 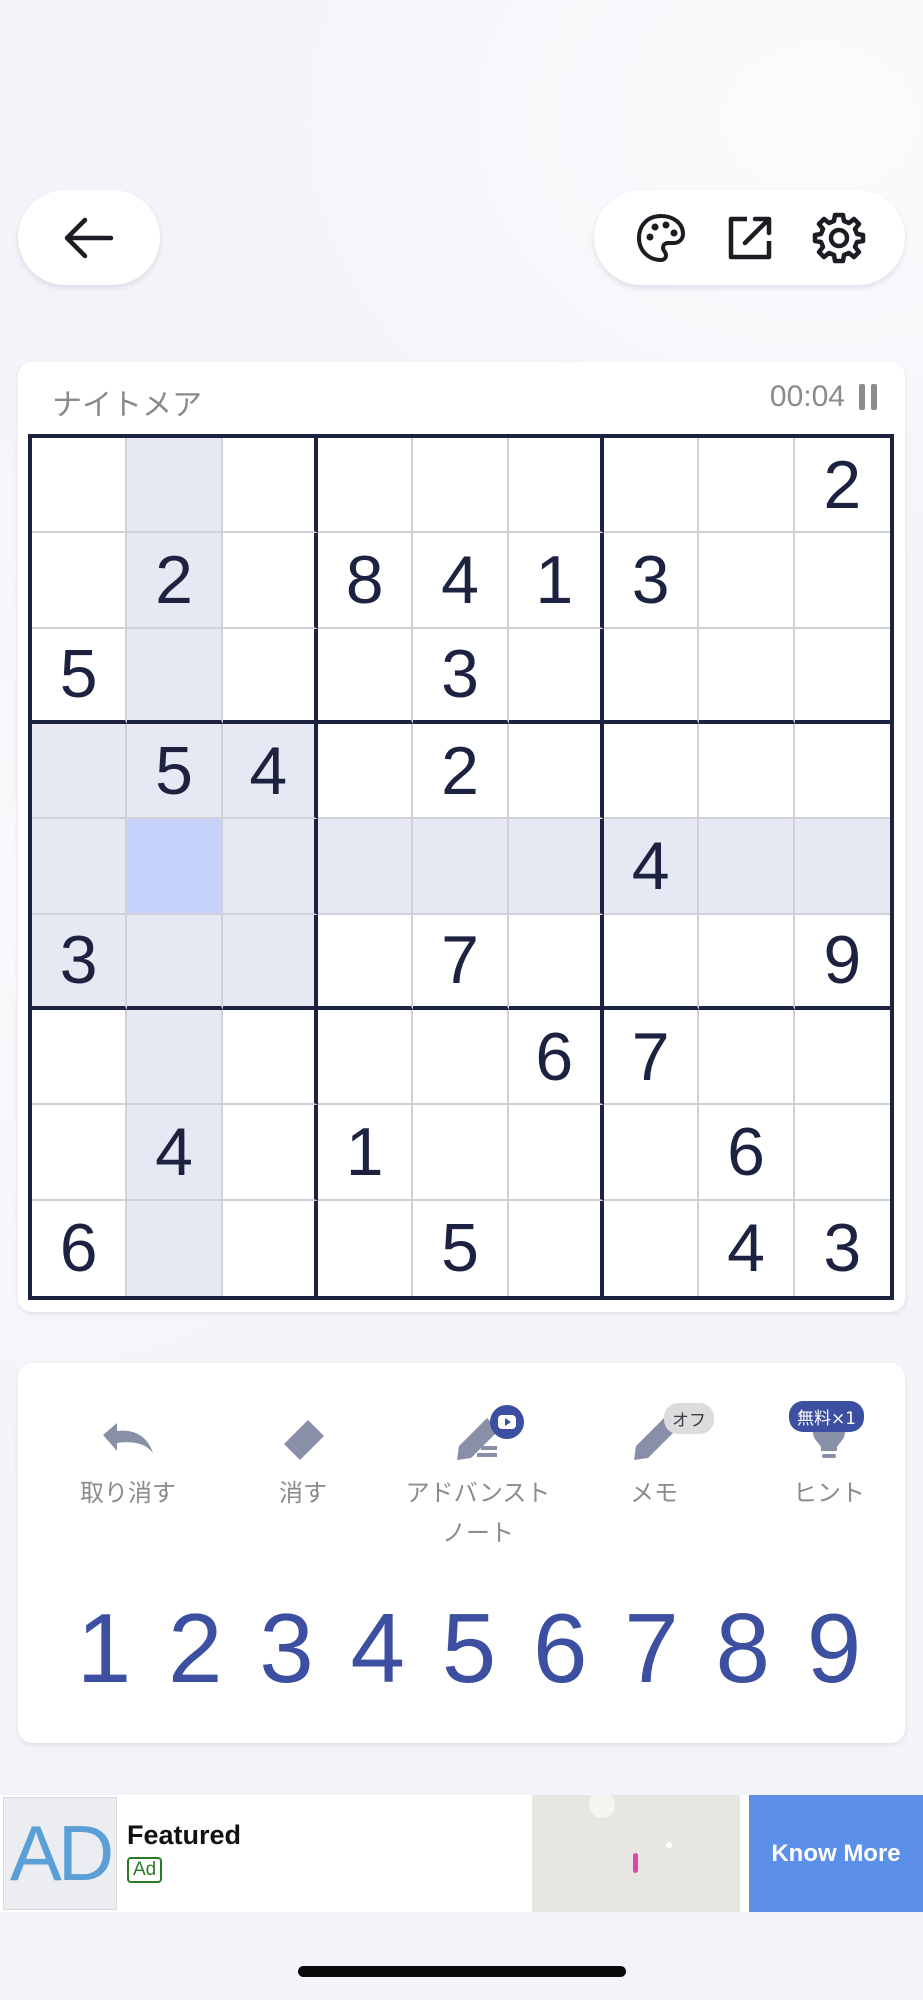 What do you see at coordinates (195, 1648) in the screenshot?
I see `number-button-2: 2` at bounding box center [195, 1648].